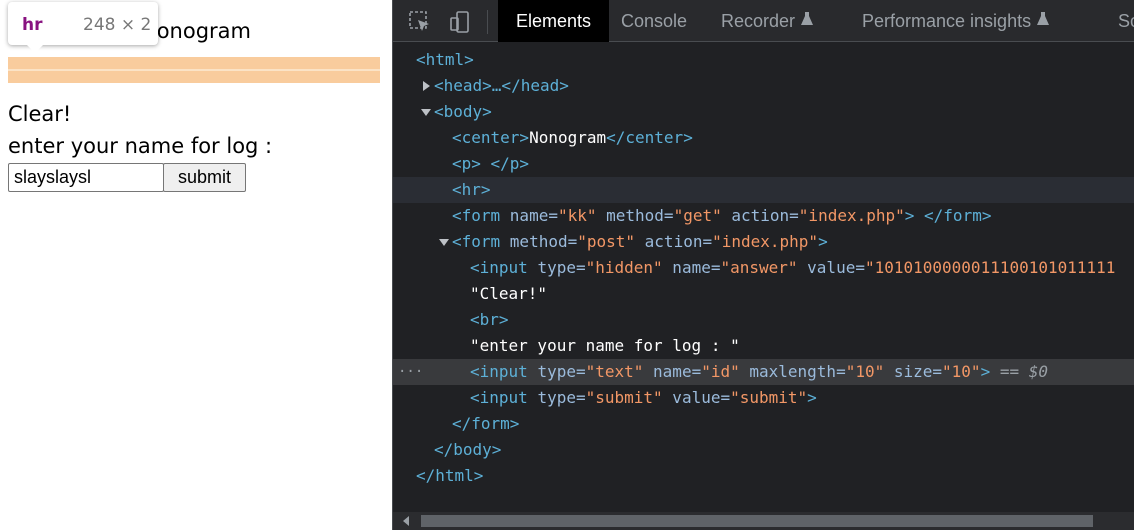 This screenshot has width=1134, height=530. What do you see at coordinates (763, 346) in the screenshot?
I see `dom-node-text-log: "enter your name for log : "` at bounding box center [763, 346].